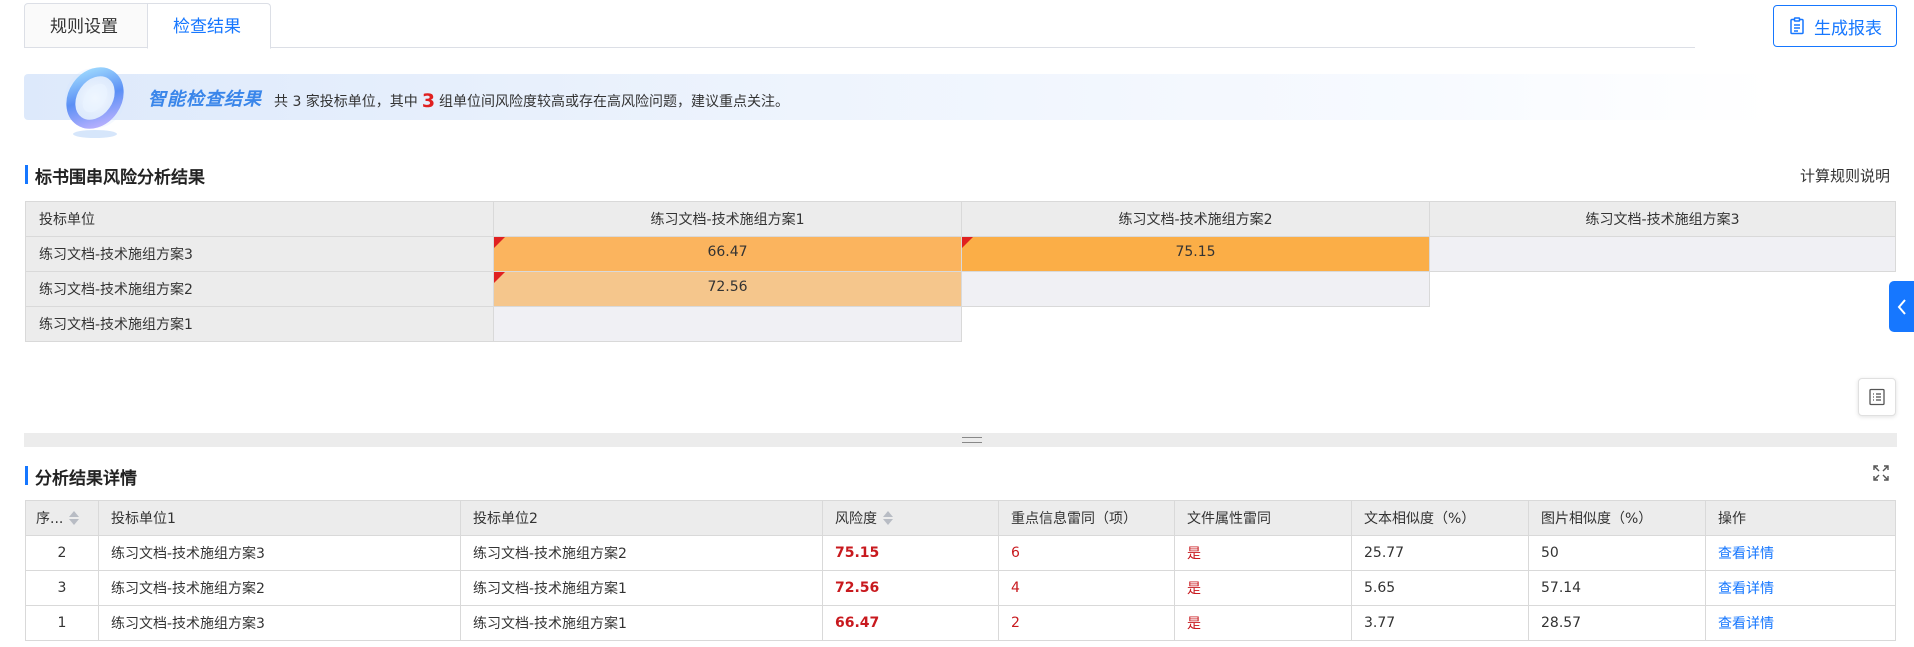 This screenshot has height=647, width=1914. What do you see at coordinates (115, 175) in the screenshot?
I see `risk-analysis-title: 标书围串风险分析结果` at bounding box center [115, 175].